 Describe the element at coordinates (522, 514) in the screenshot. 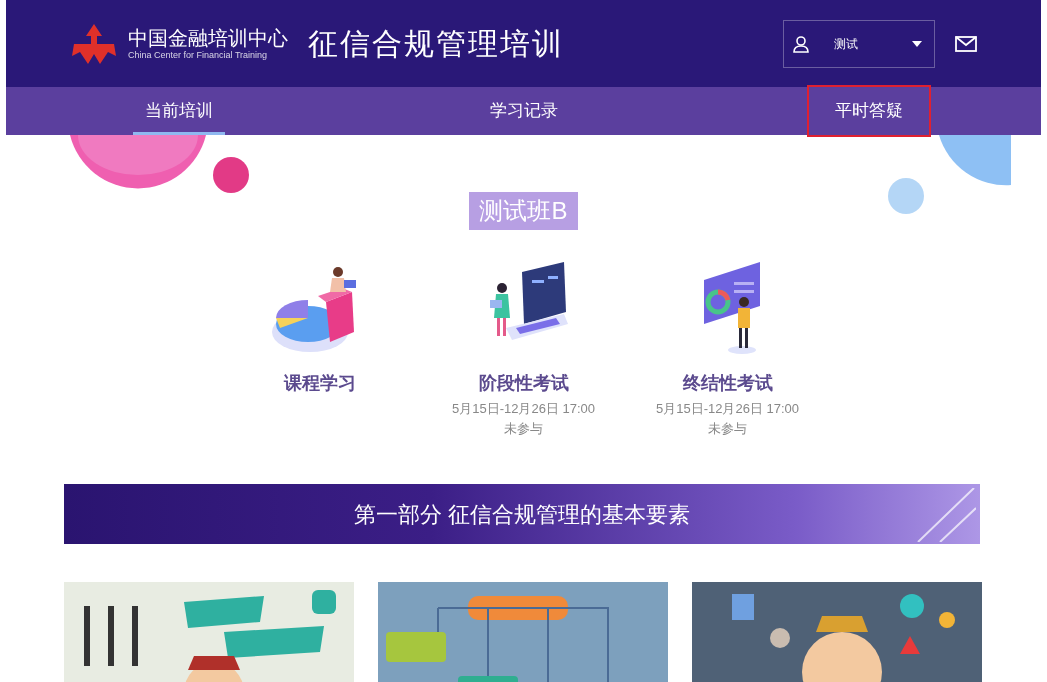

I see `section-title: 第一部分 征信合规管理的基本要素` at that location.